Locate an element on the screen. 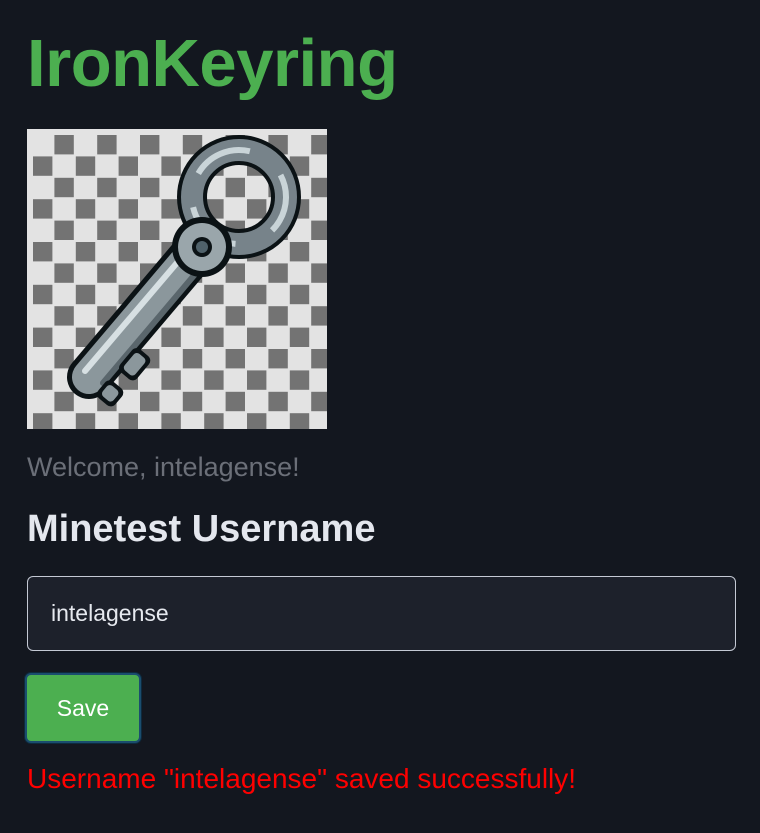 This screenshot has height=833, width=760. app-title: IronKeyring is located at coordinates (212, 63).